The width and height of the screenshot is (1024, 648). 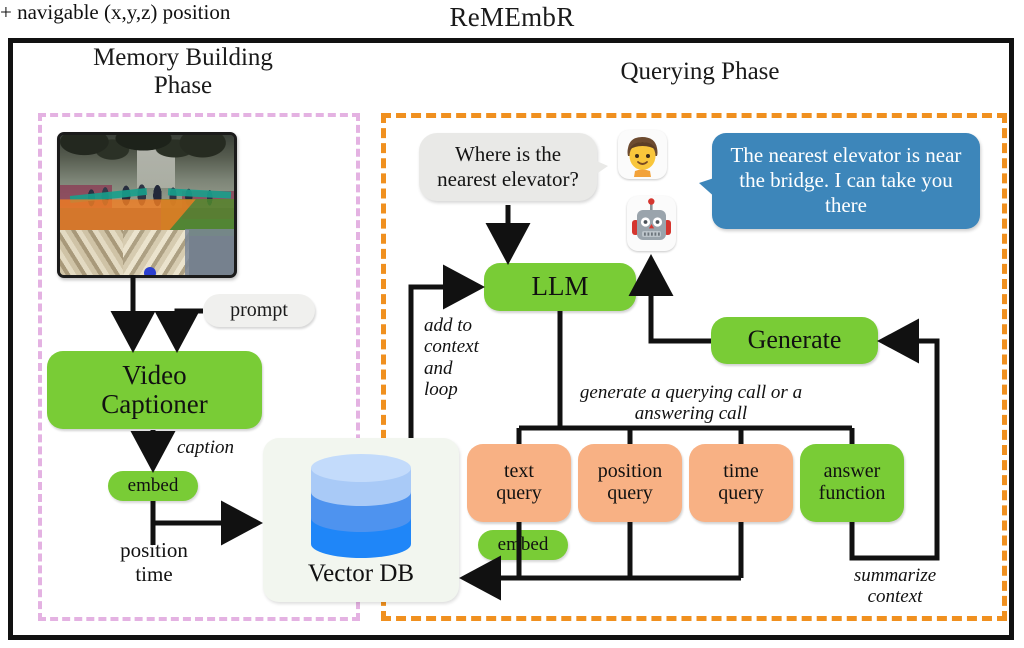 I want to click on tool-position-query-line1: position, so click(x=630, y=471).